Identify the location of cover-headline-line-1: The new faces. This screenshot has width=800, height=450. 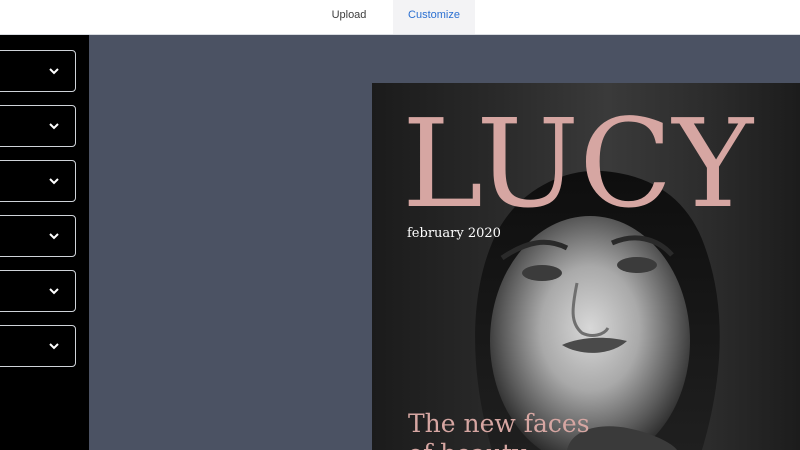
(499, 423).